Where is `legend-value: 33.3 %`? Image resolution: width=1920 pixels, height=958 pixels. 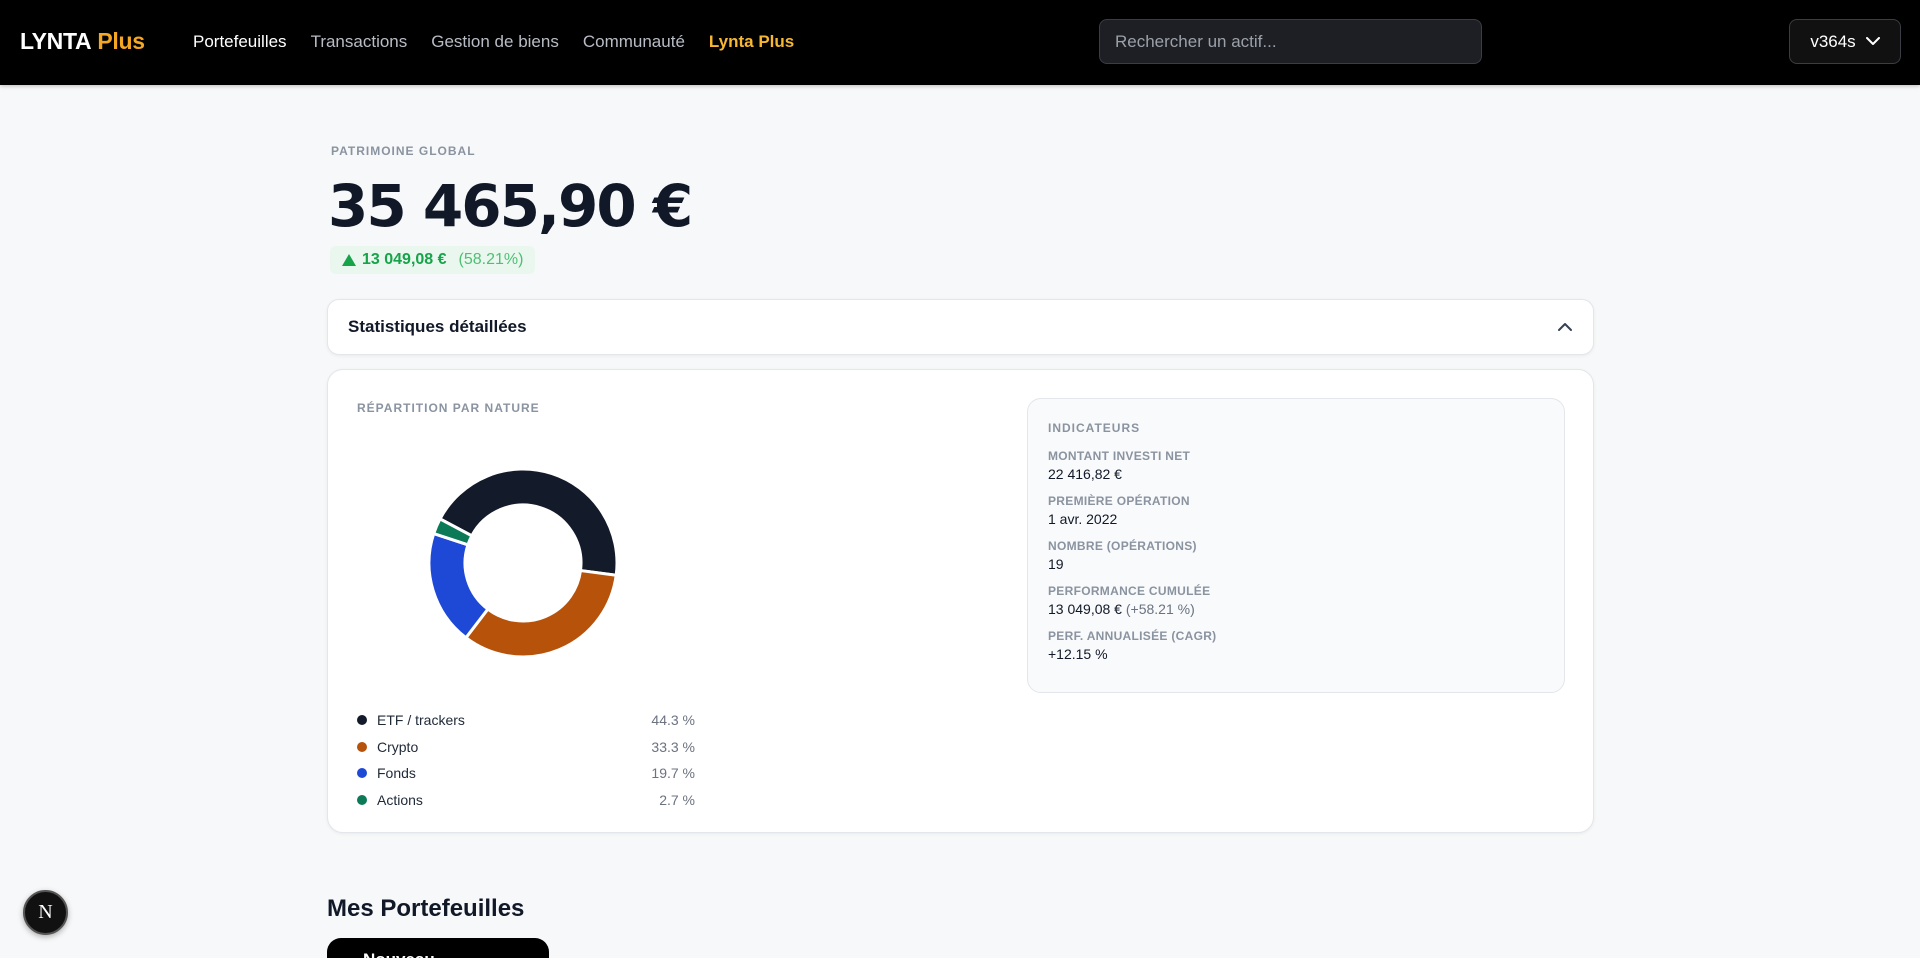
legend-value: 33.3 % is located at coordinates (673, 746).